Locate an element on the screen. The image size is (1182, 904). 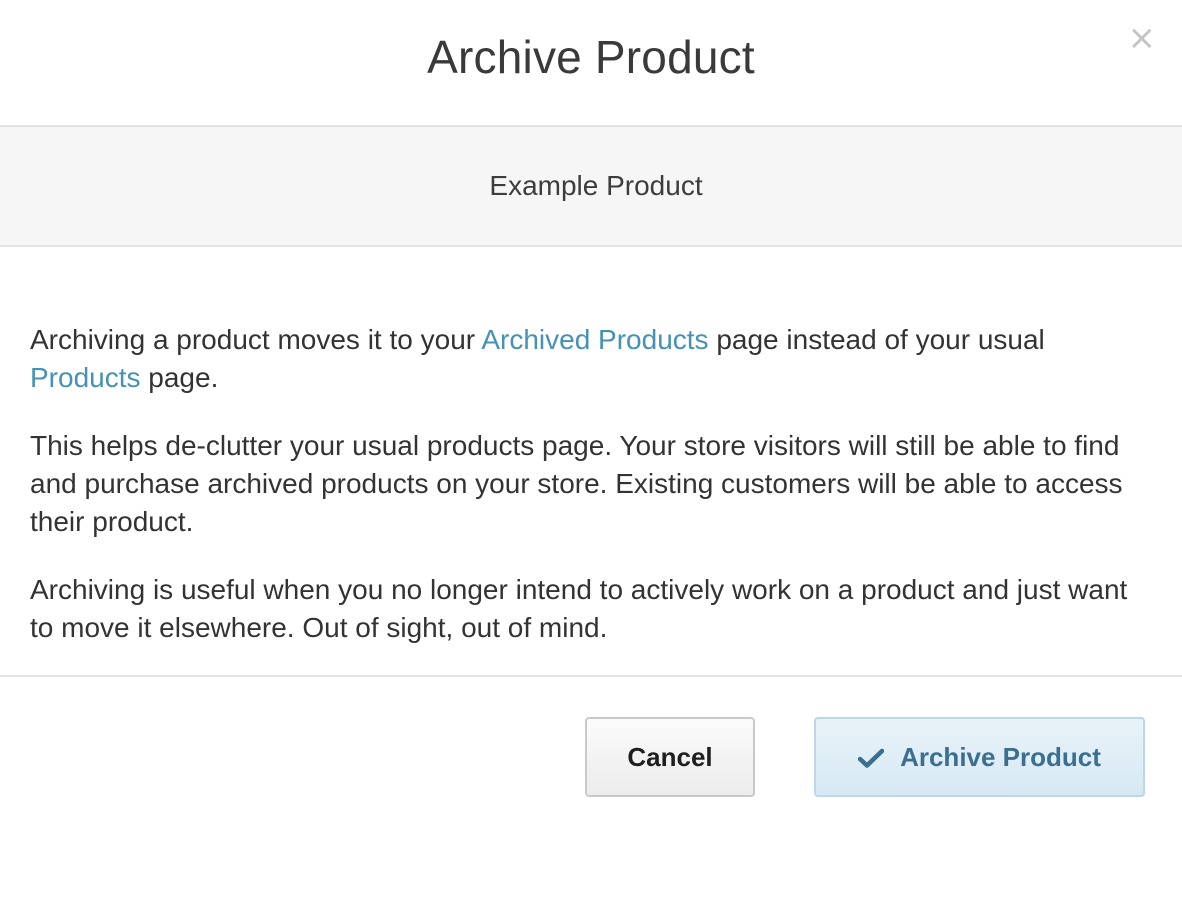
p1-text-before: Archiving a product moves it to your is located at coordinates (256, 339).